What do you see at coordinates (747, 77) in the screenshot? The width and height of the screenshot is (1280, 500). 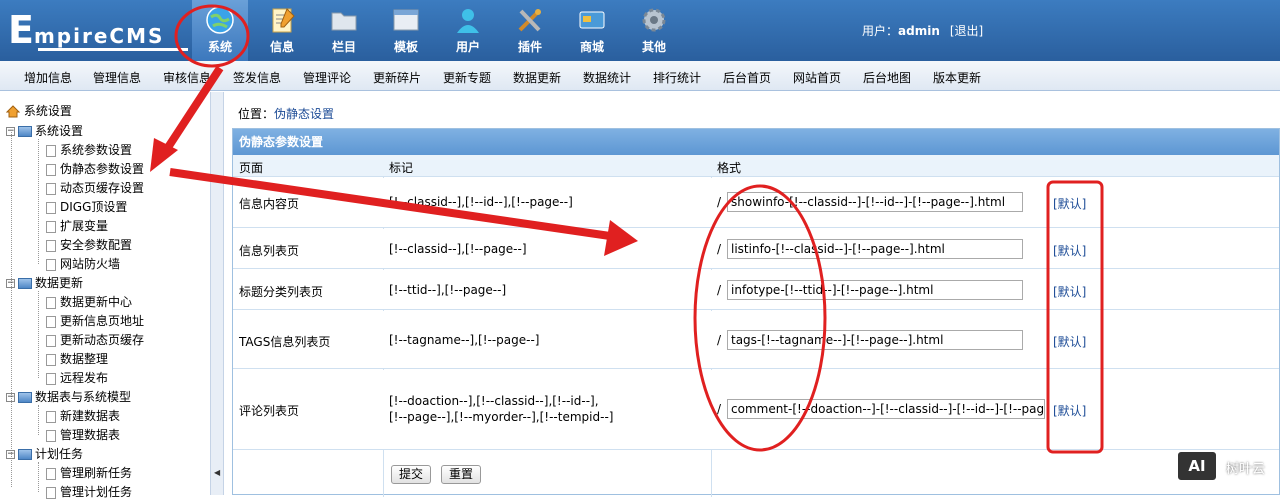 I see `menu-admin-home: 后台首页` at bounding box center [747, 77].